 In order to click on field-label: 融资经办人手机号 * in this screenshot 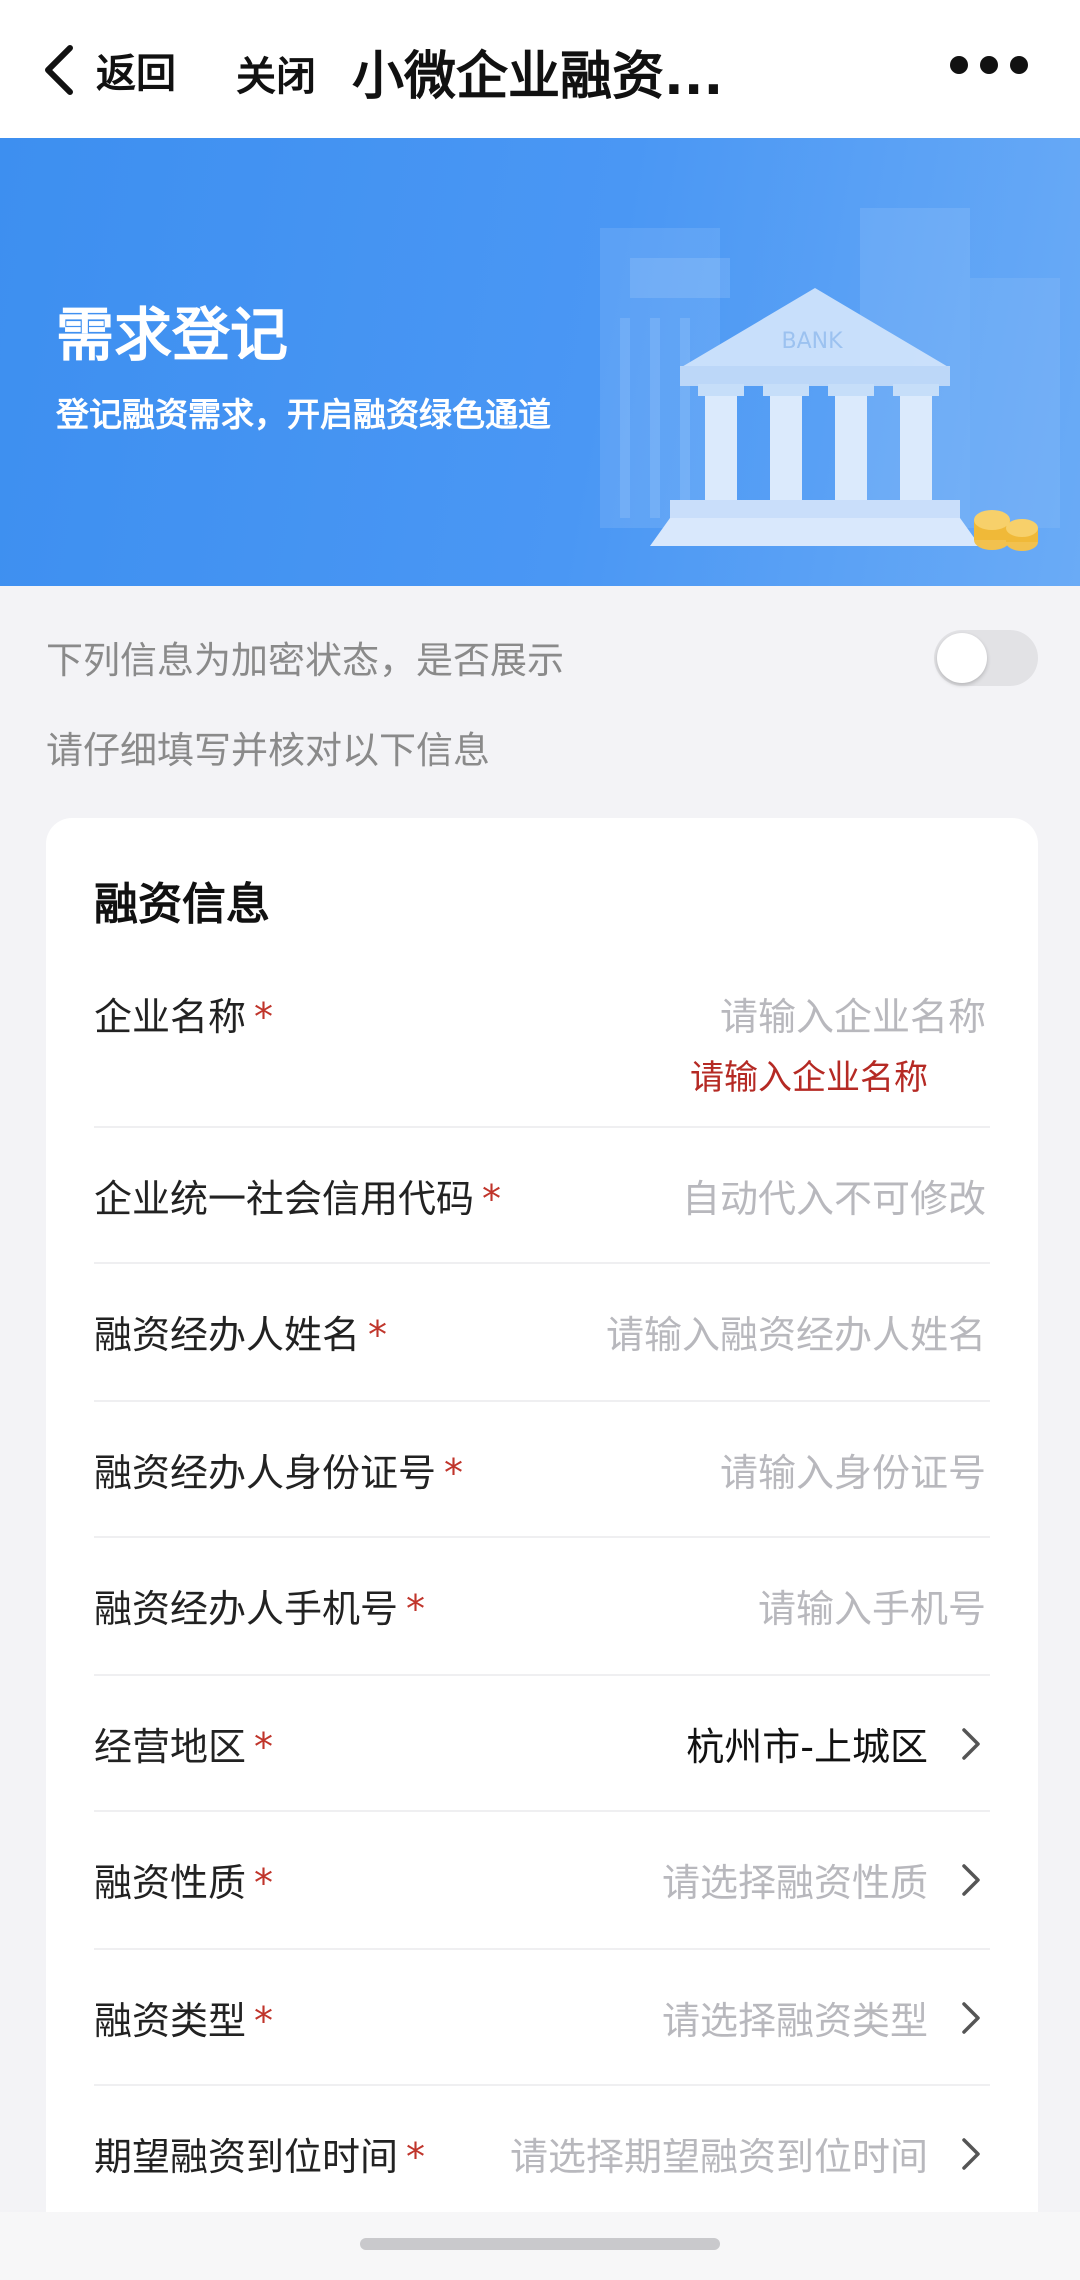, I will do `click(260, 1609)`.